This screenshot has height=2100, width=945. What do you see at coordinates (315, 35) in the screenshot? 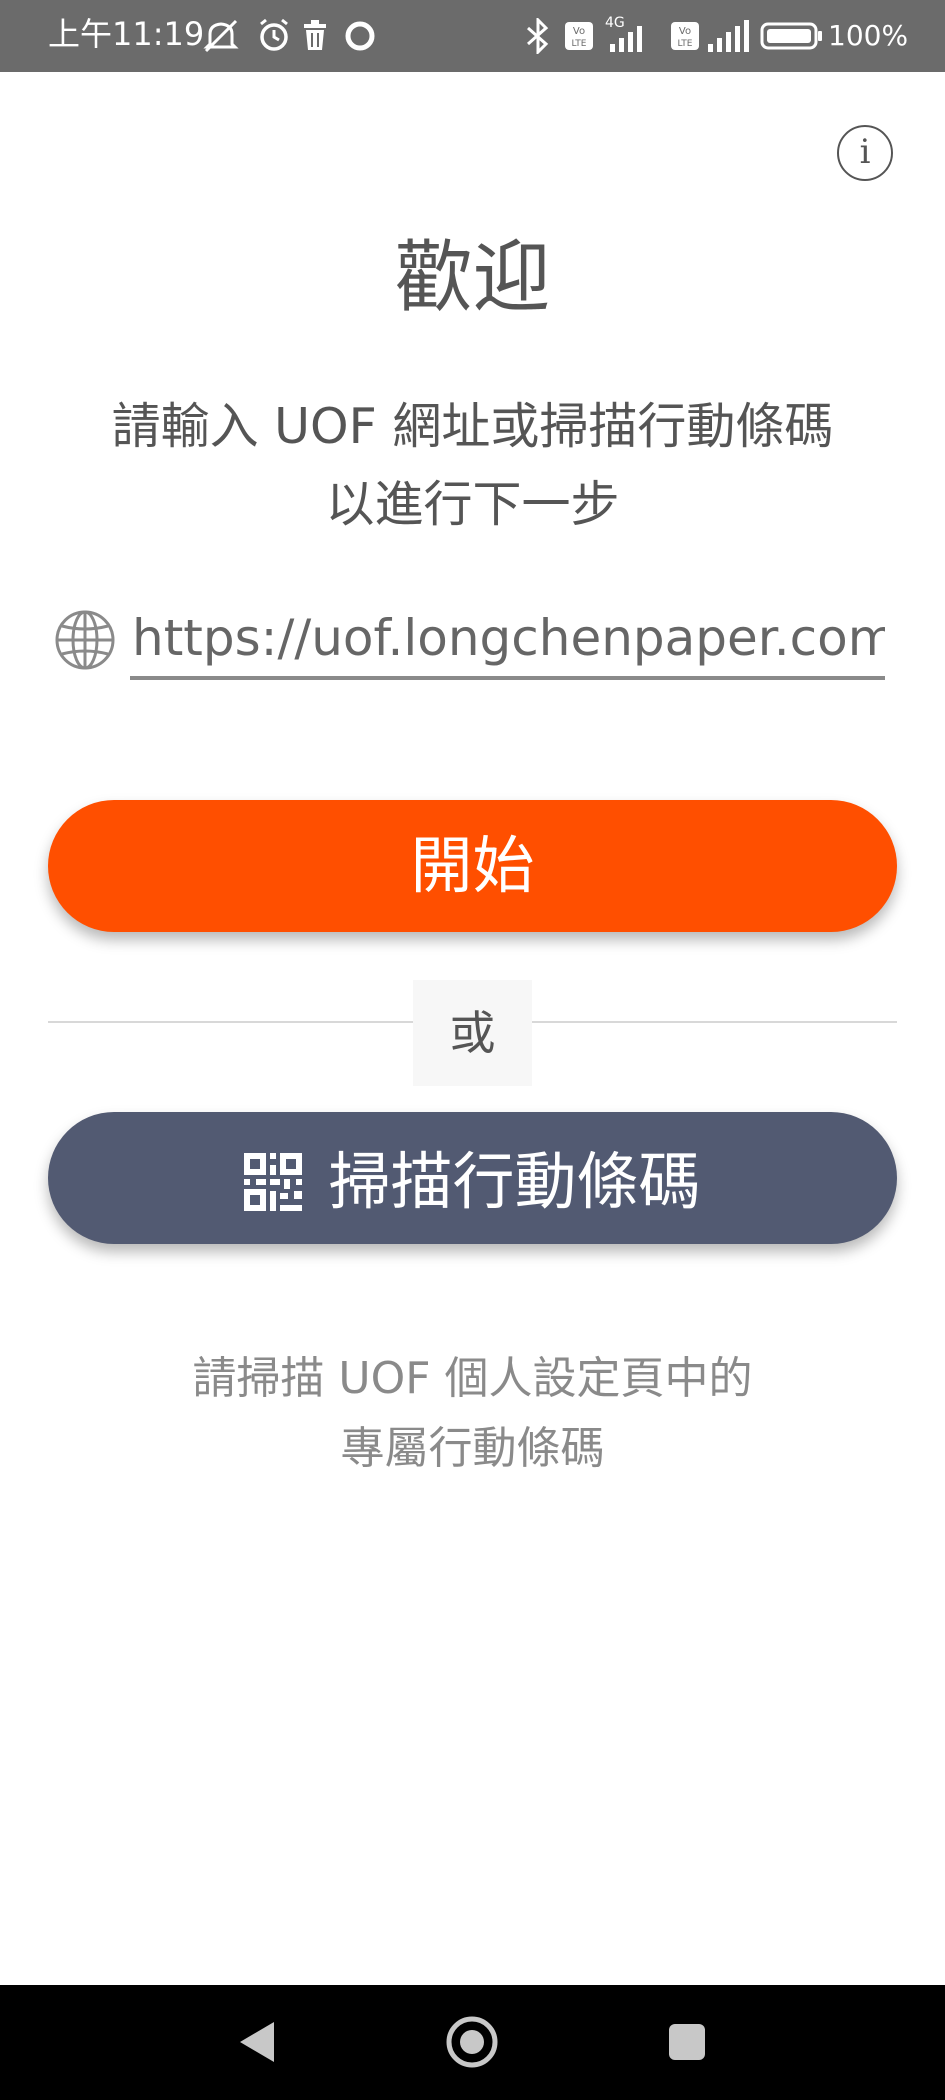
I see `trash-icon` at bounding box center [315, 35].